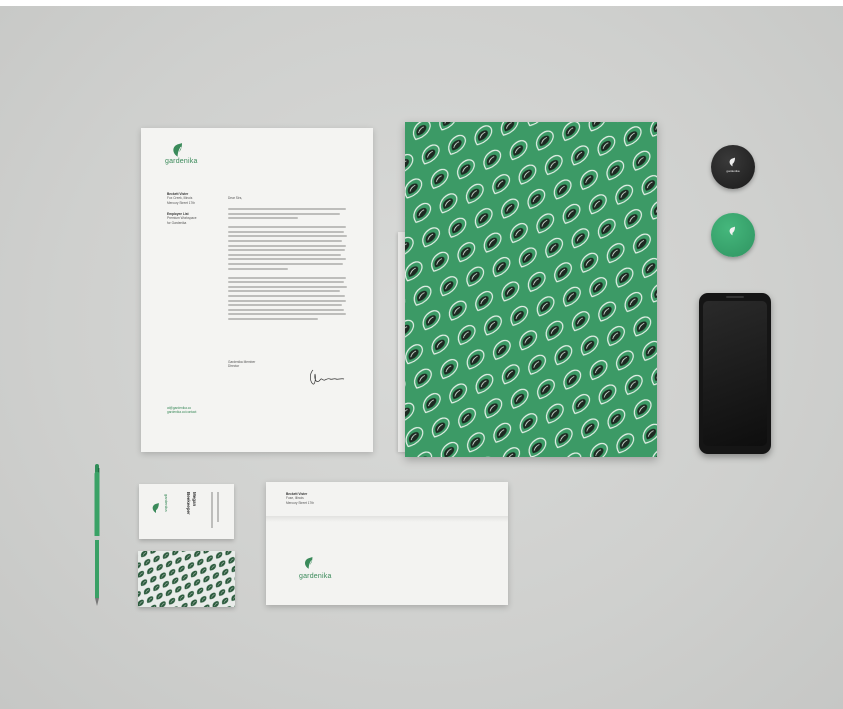  I want to click on recipient-line-1: Premium Workspace, so click(182, 218).